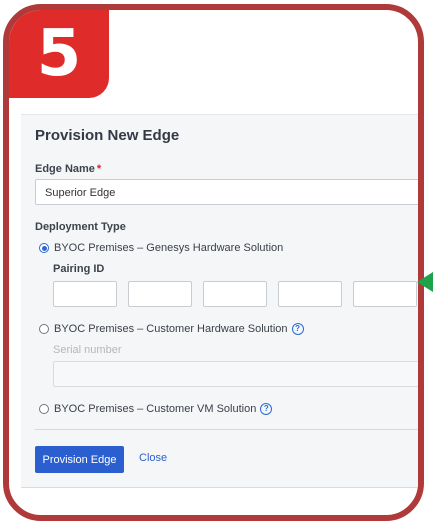  What do you see at coordinates (226, 429) in the screenshot?
I see `footer-divider` at bounding box center [226, 429].